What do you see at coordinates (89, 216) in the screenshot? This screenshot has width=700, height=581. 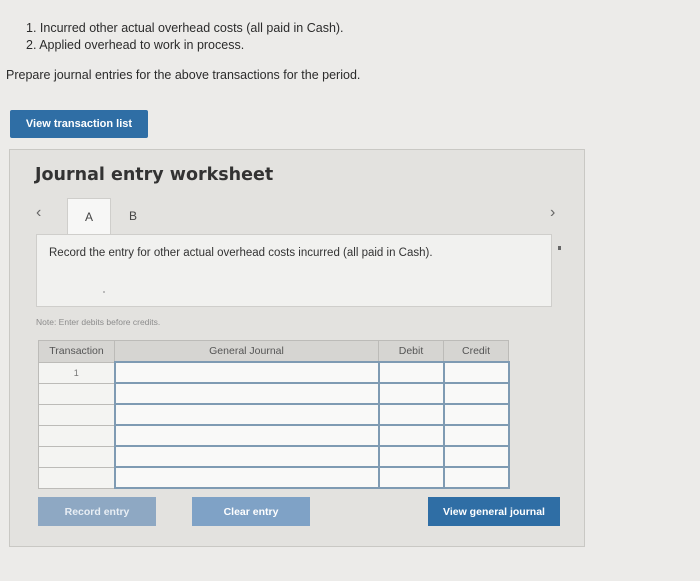 I see `tab-a: A` at bounding box center [89, 216].